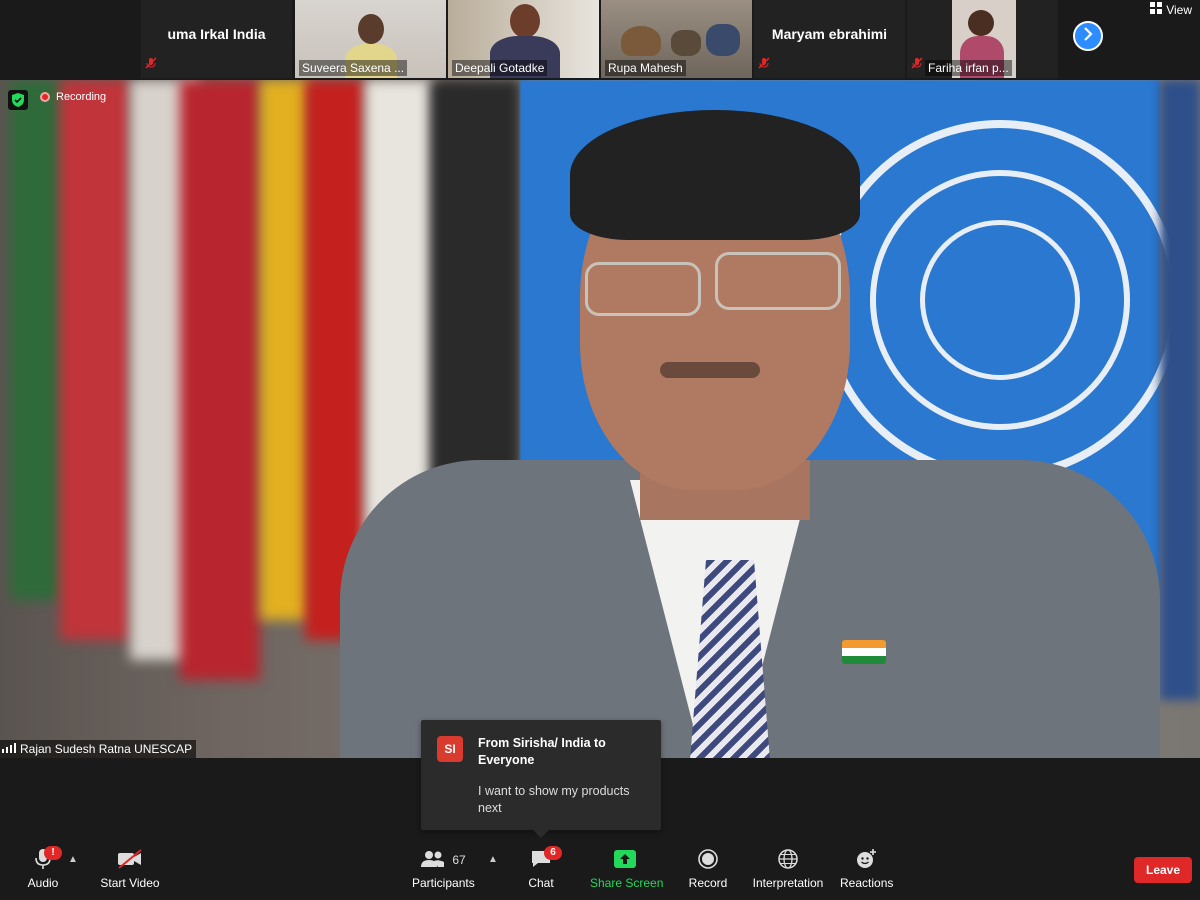  I want to click on chevron-right-icon, so click(1088, 36).